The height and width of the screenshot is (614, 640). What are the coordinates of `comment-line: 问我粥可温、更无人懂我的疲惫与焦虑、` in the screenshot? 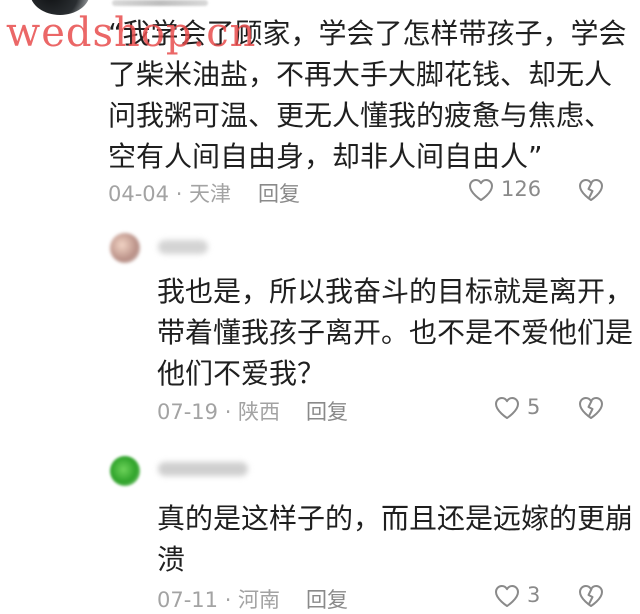 It's located at (360, 115).